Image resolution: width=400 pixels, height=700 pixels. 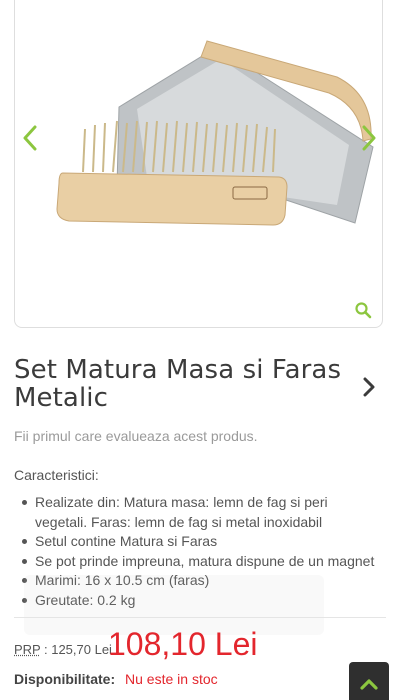 I want to click on product-title-row: Set Matura Masa si Faras Metalic, so click(x=200, y=384).